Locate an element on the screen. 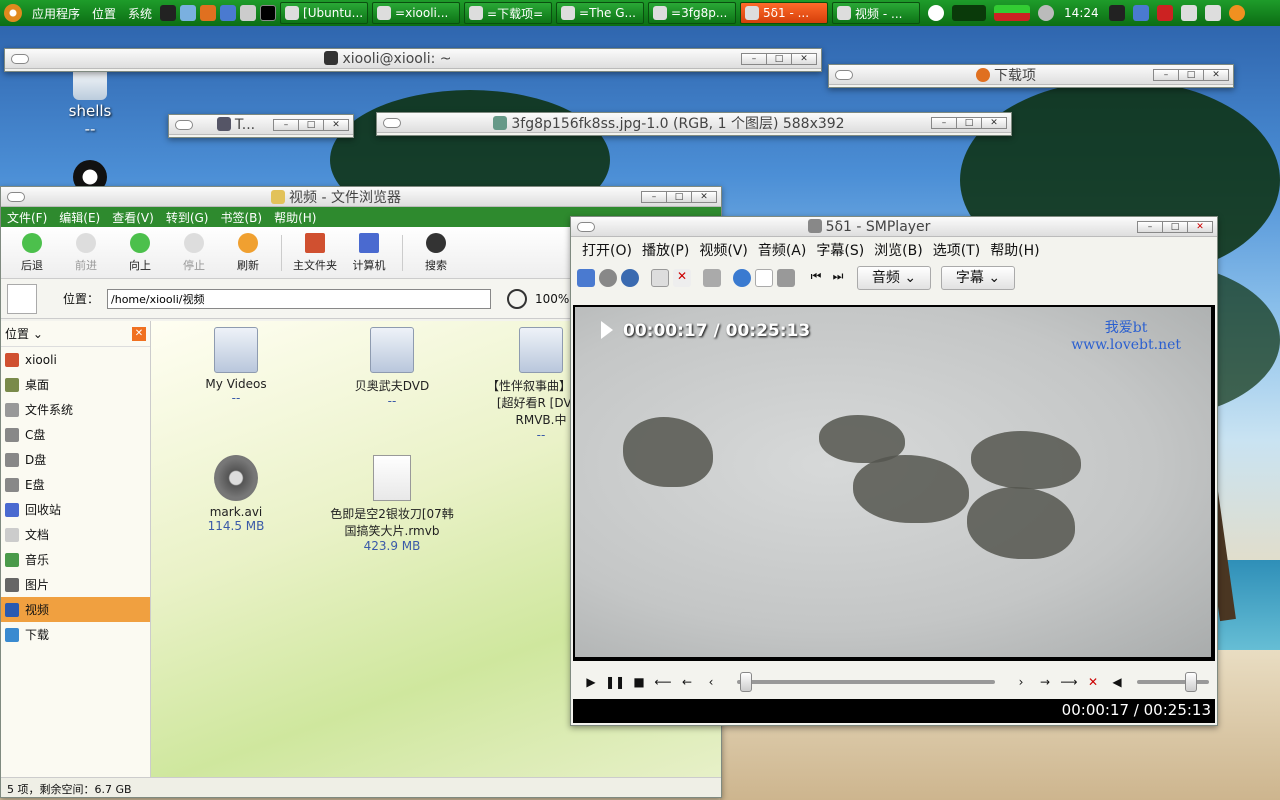 The width and height of the screenshot is (1280, 800). seek-handle is located at coordinates (745, 682).